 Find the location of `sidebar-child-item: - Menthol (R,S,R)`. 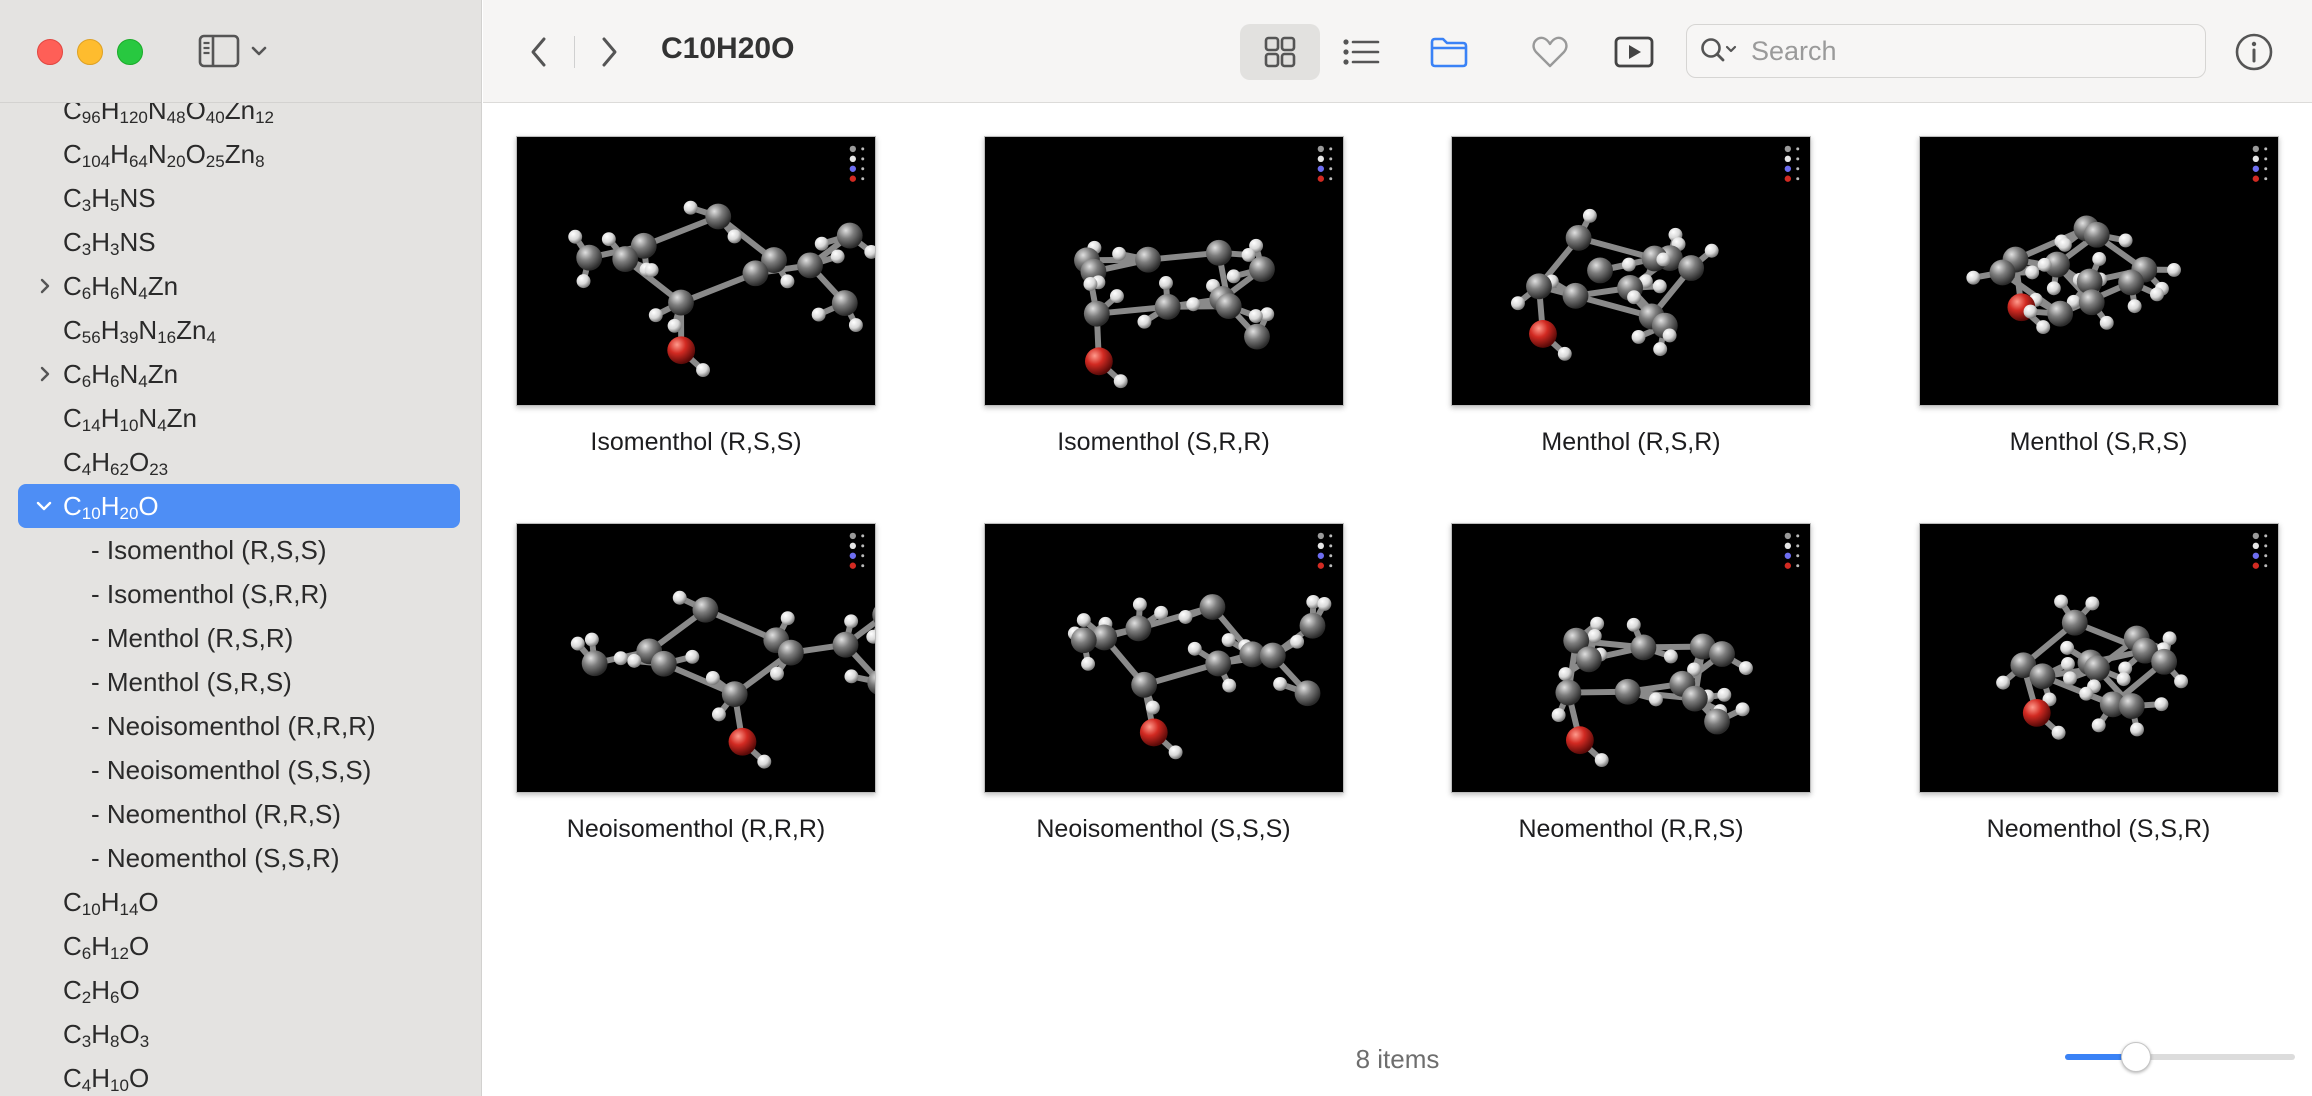

sidebar-child-item: - Menthol (R,S,R) is located at coordinates (240, 638).